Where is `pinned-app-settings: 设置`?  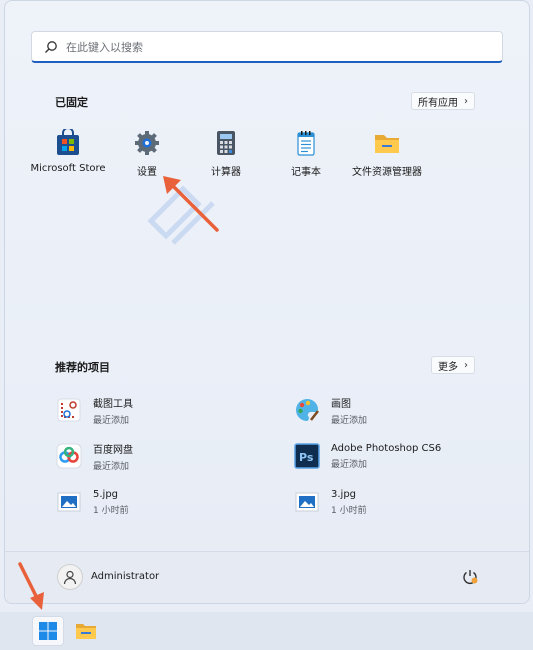 pinned-app-settings: 设置 is located at coordinates (147, 159).